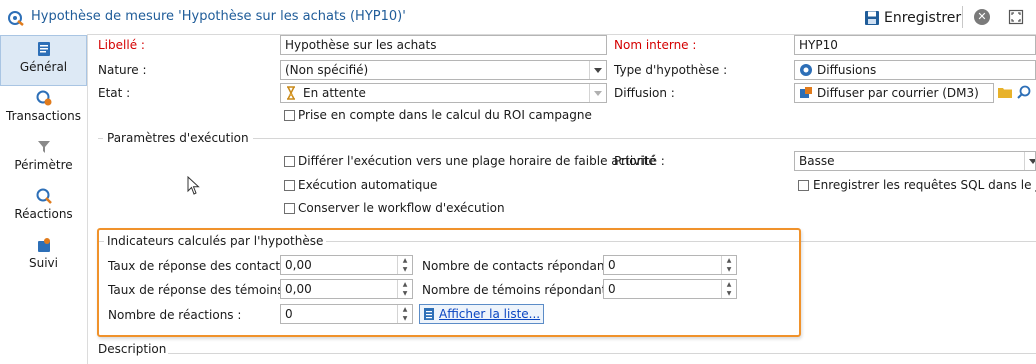 The width and height of the screenshot is (1036, 364). I want to click on nature-value: (Non spécifié), so click(327, 70).